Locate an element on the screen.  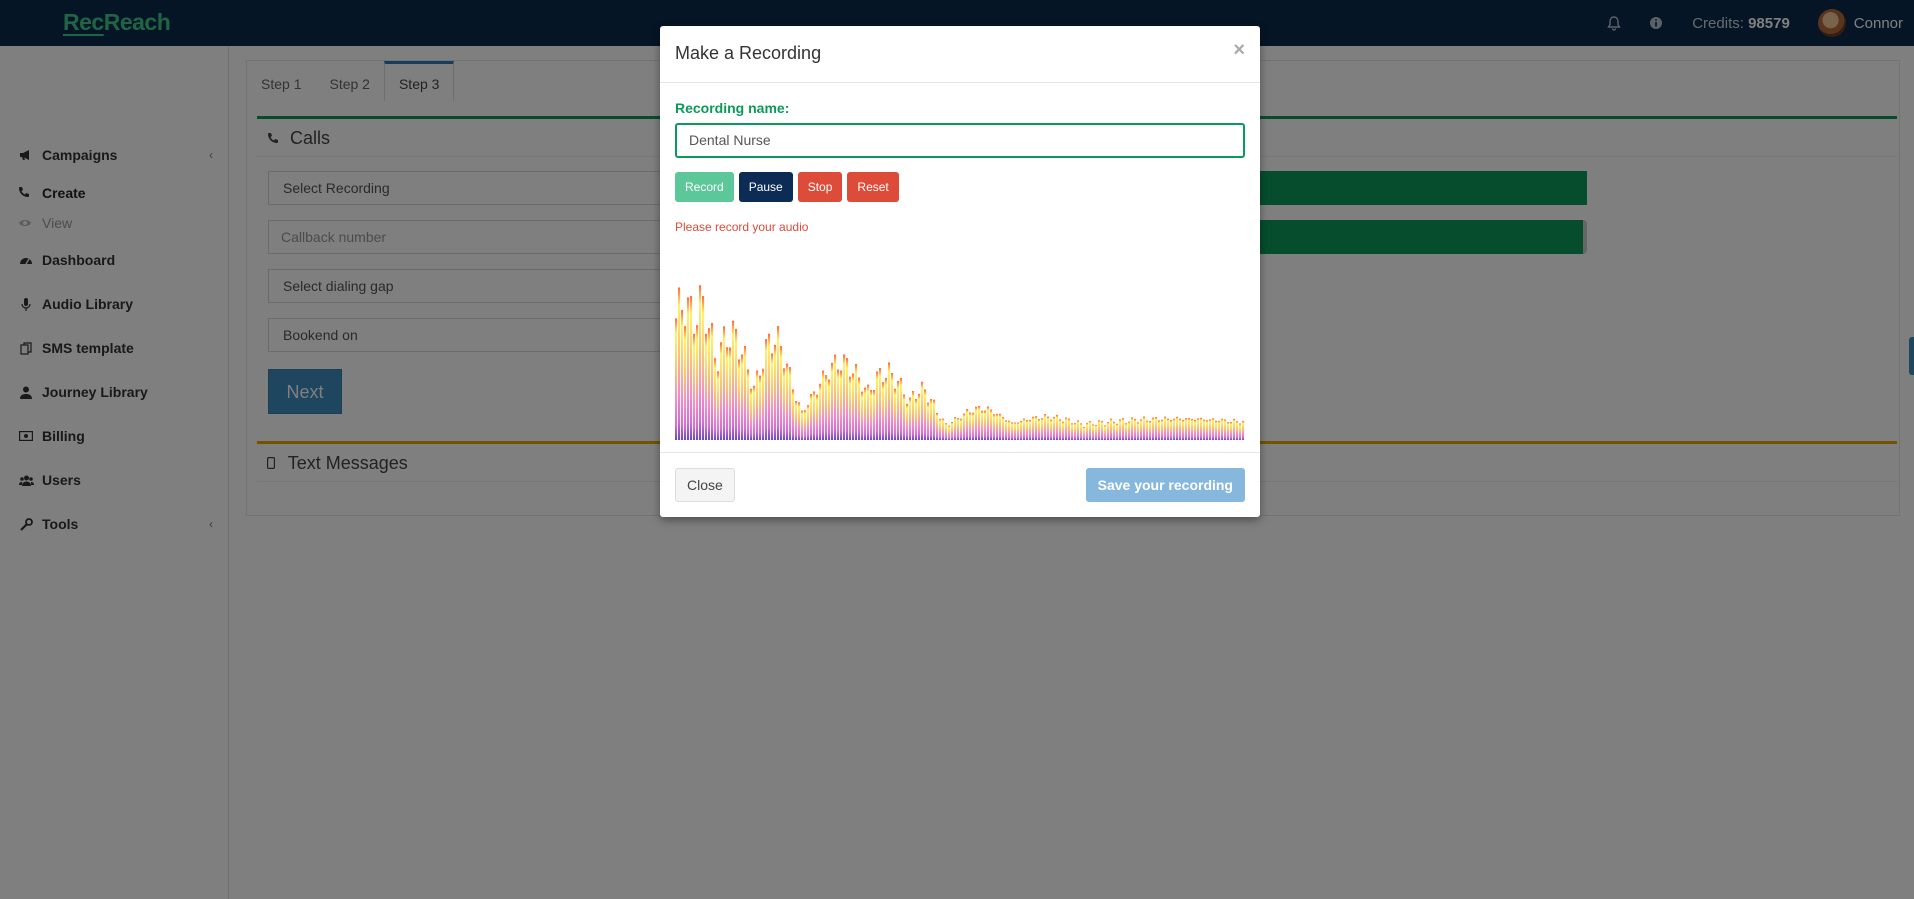
stop-button: Stop is located at coordinates (820, 187).